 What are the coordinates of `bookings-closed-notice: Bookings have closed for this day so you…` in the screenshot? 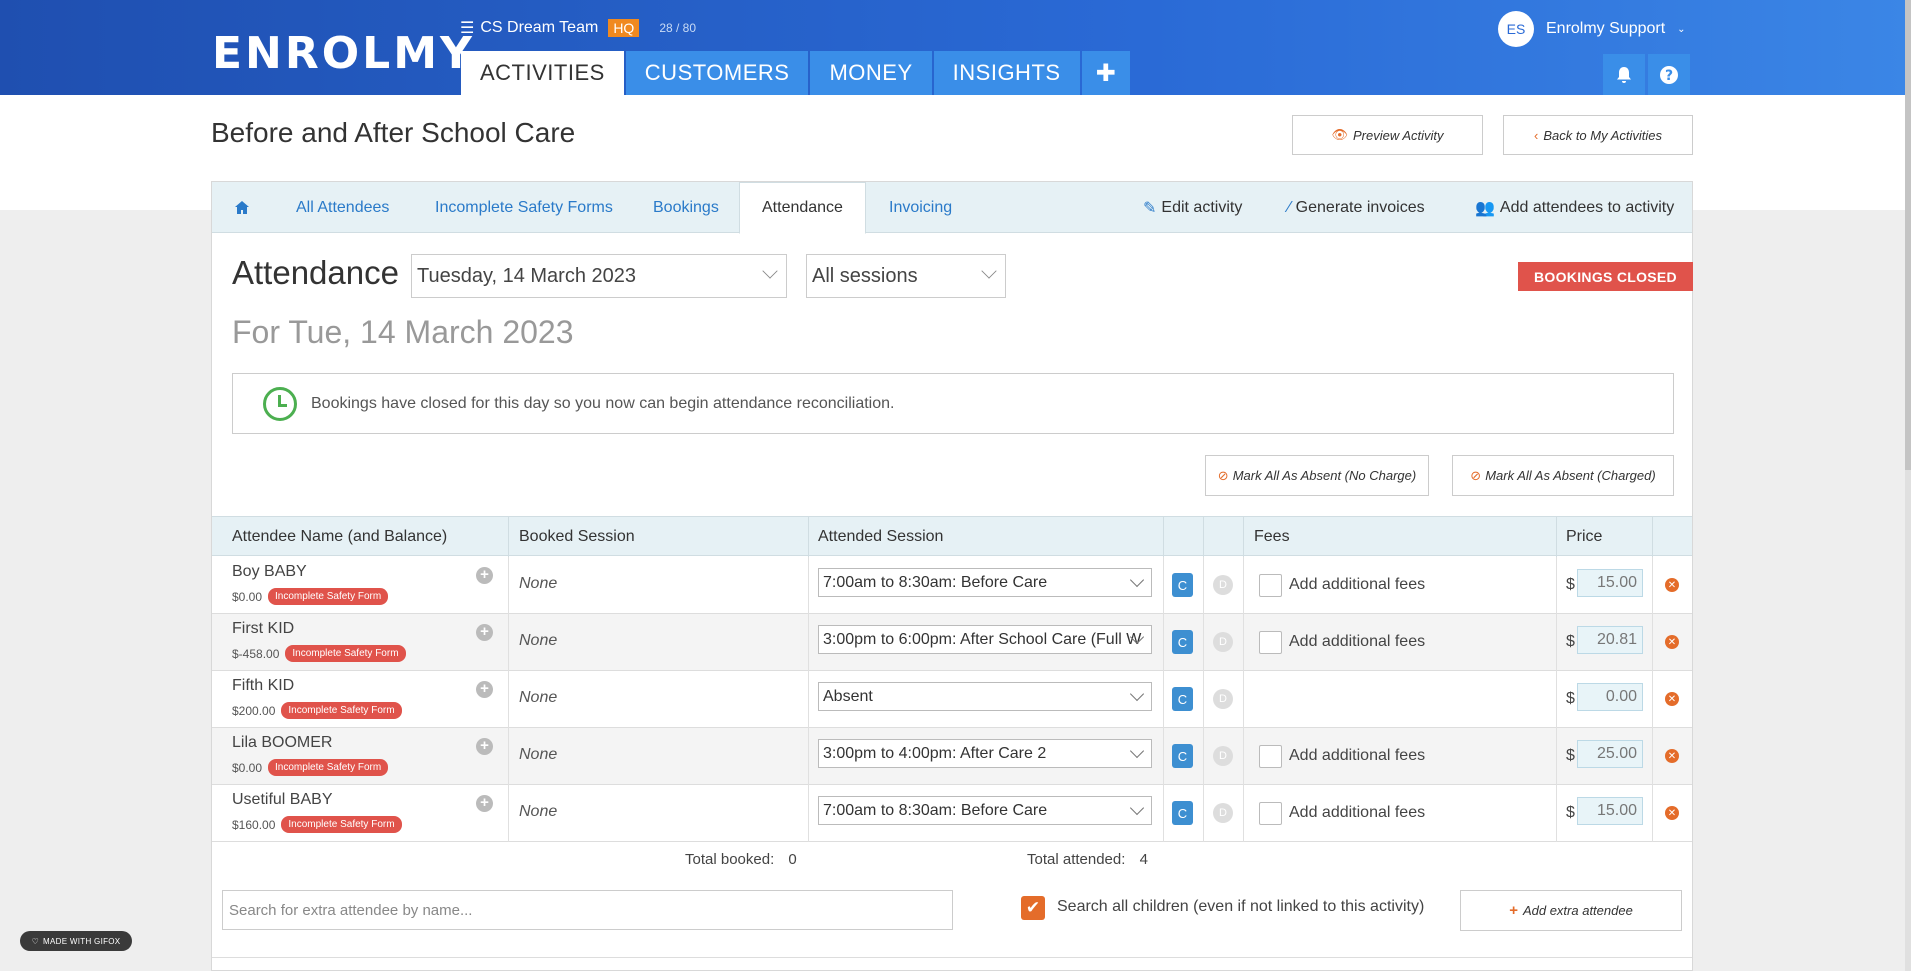 It's located at (953, 403).